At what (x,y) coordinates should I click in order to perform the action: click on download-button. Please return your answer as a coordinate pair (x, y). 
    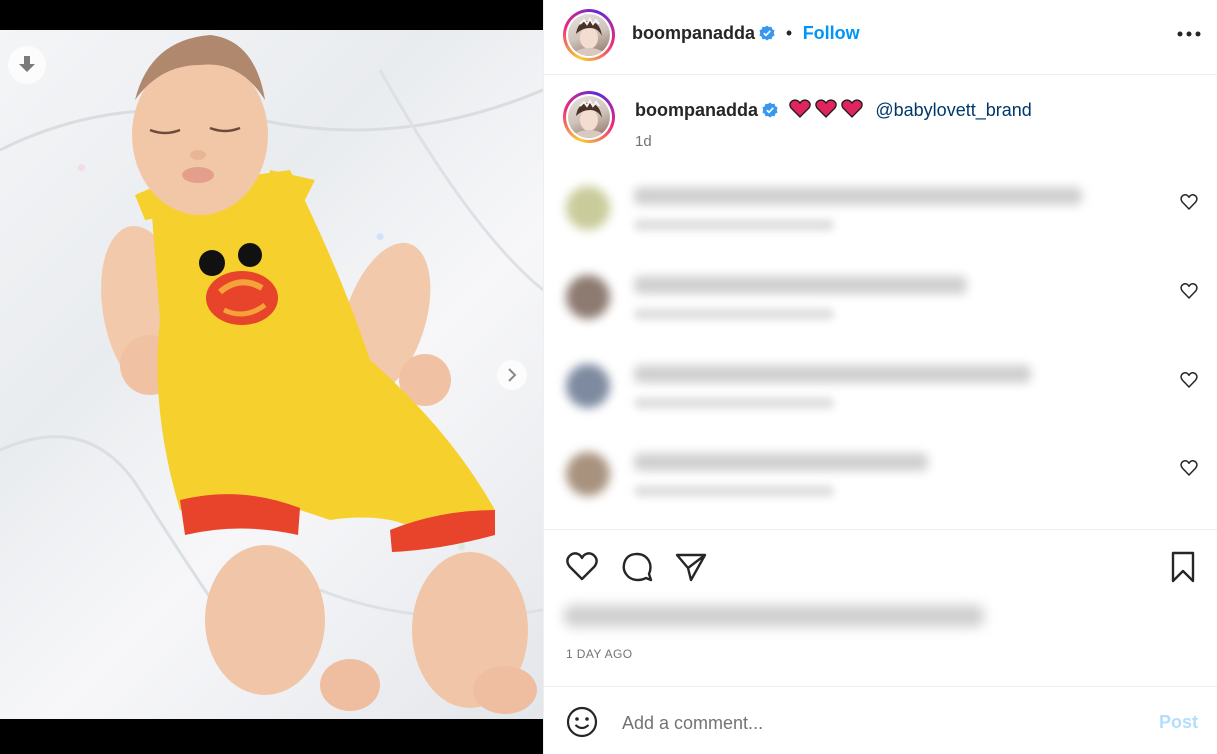
    Looking at the image, I should click on (27, 65).